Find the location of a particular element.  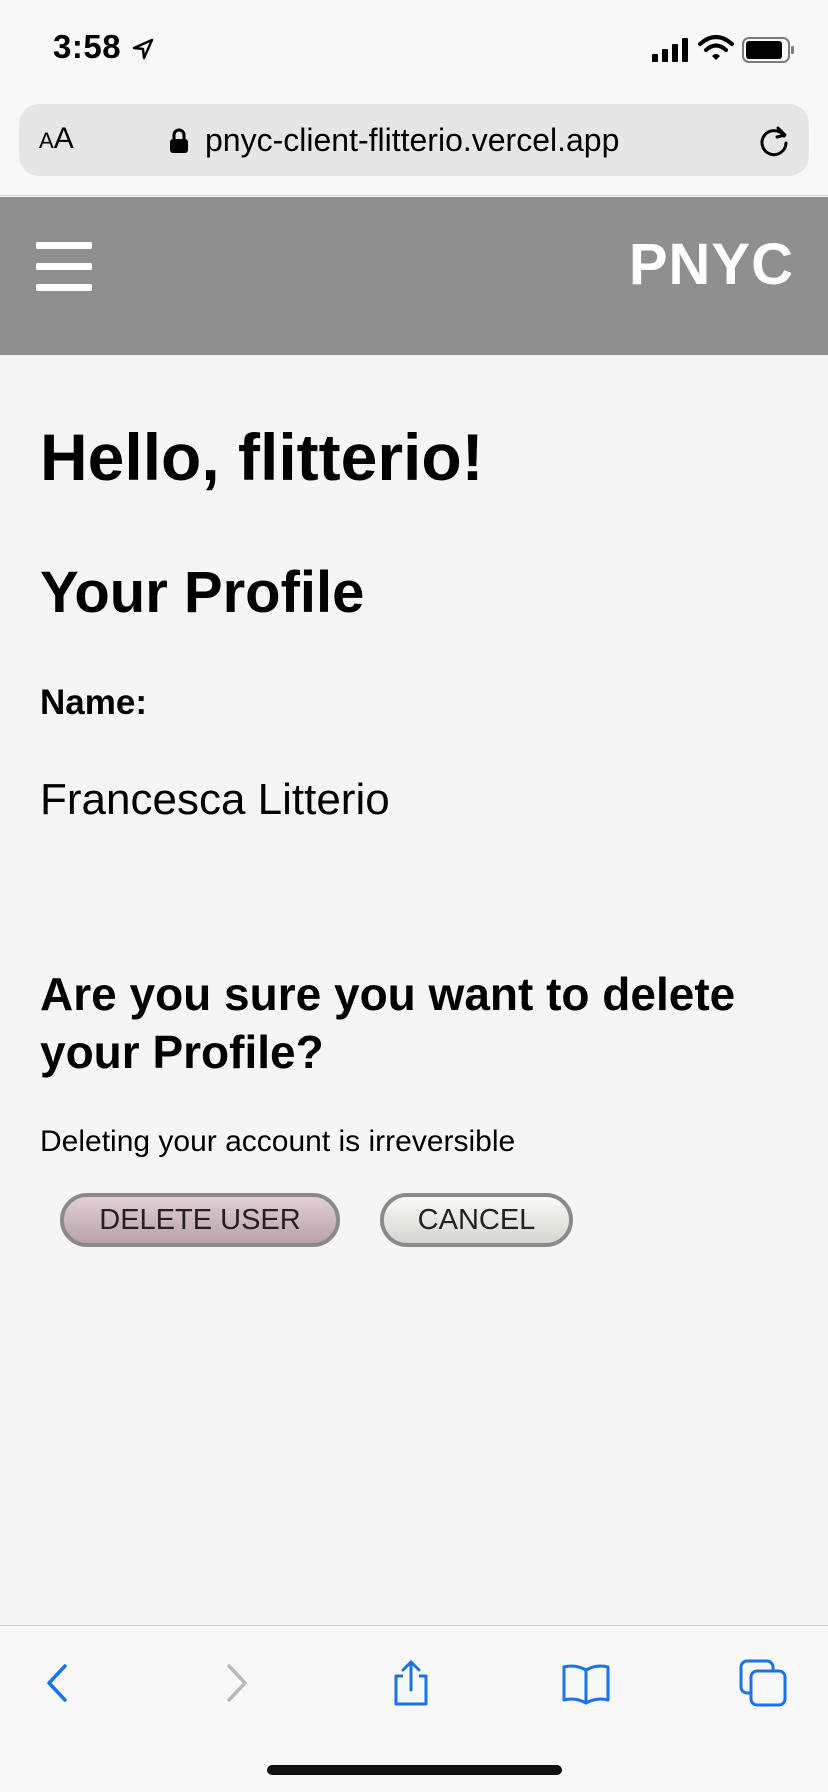

app-header: PNYC is located at coordinates (414, 276).